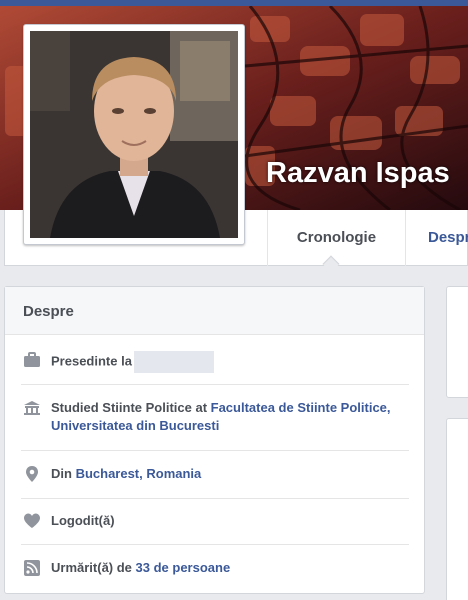  I want to click on right-column-card, so click(457, 342).